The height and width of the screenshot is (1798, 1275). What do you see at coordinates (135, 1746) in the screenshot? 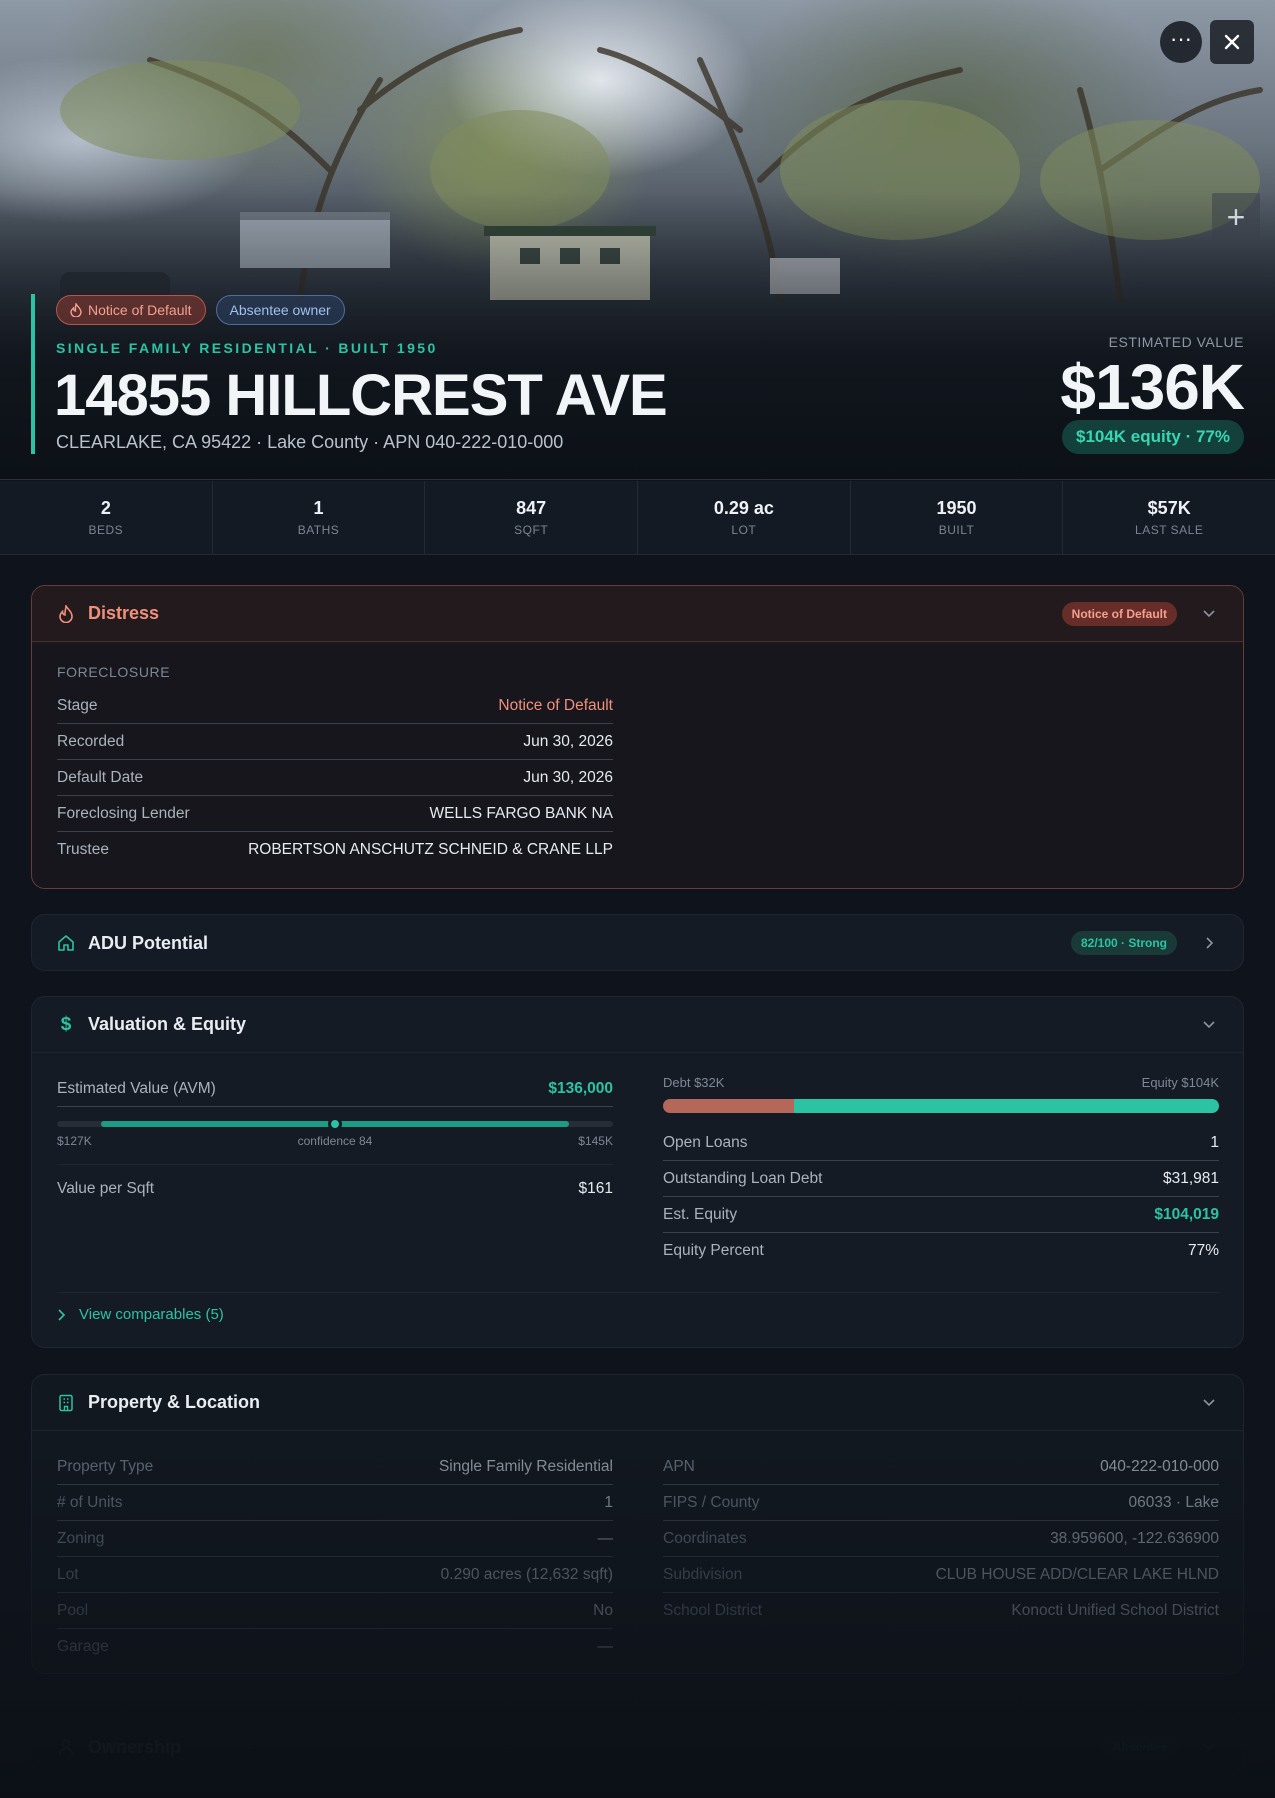
I see `ownership-title: Ownership` at bounding box center [135, 1746].